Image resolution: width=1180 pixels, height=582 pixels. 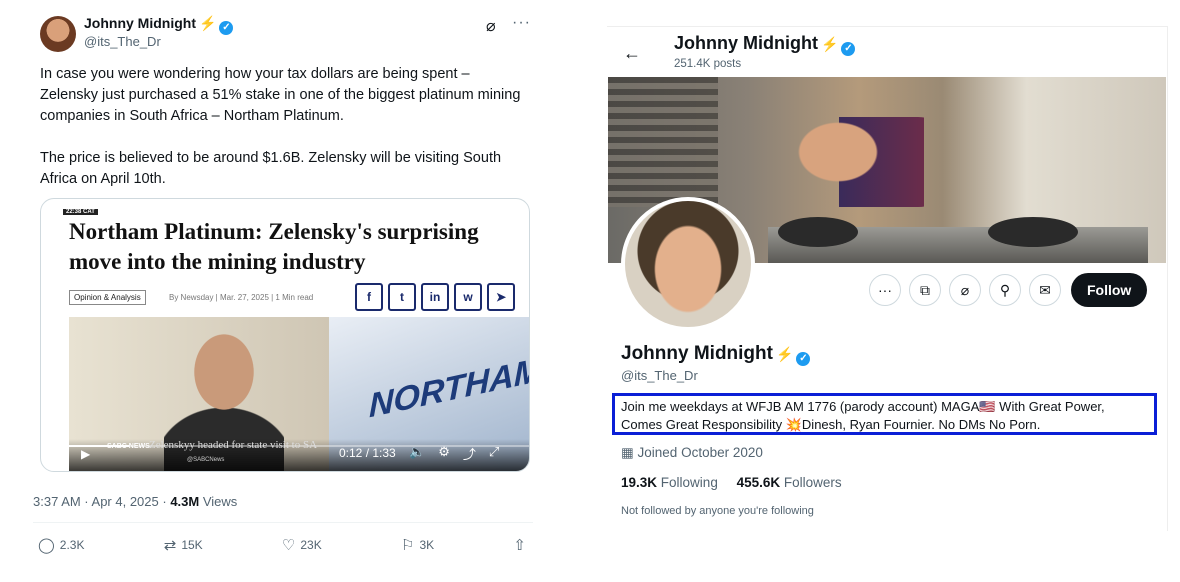 I want to click on following-link: 19.3K Following, so click(x=669, y=482).